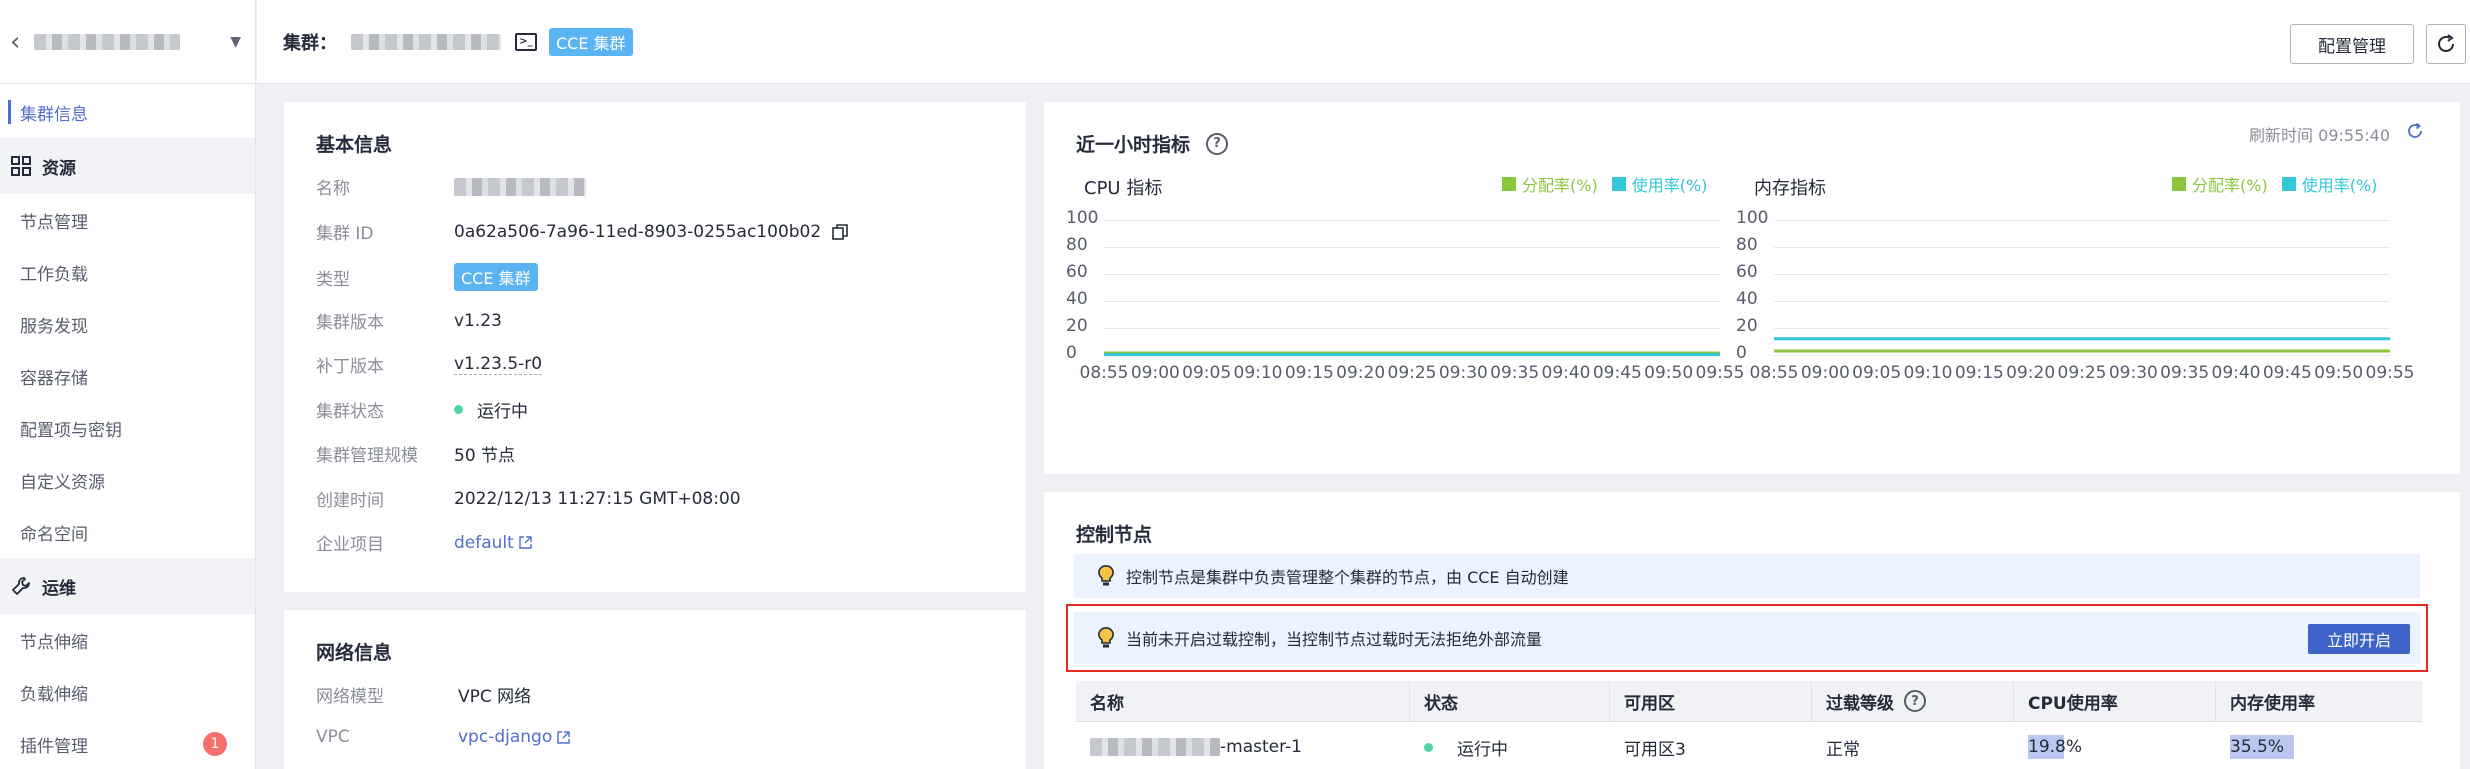 Image resolution: width=2470 pixels, height=769 pixels. Describe the element at coordinates (350, 501) in the screenshot. I see `info-key: 创建时间` at that location.